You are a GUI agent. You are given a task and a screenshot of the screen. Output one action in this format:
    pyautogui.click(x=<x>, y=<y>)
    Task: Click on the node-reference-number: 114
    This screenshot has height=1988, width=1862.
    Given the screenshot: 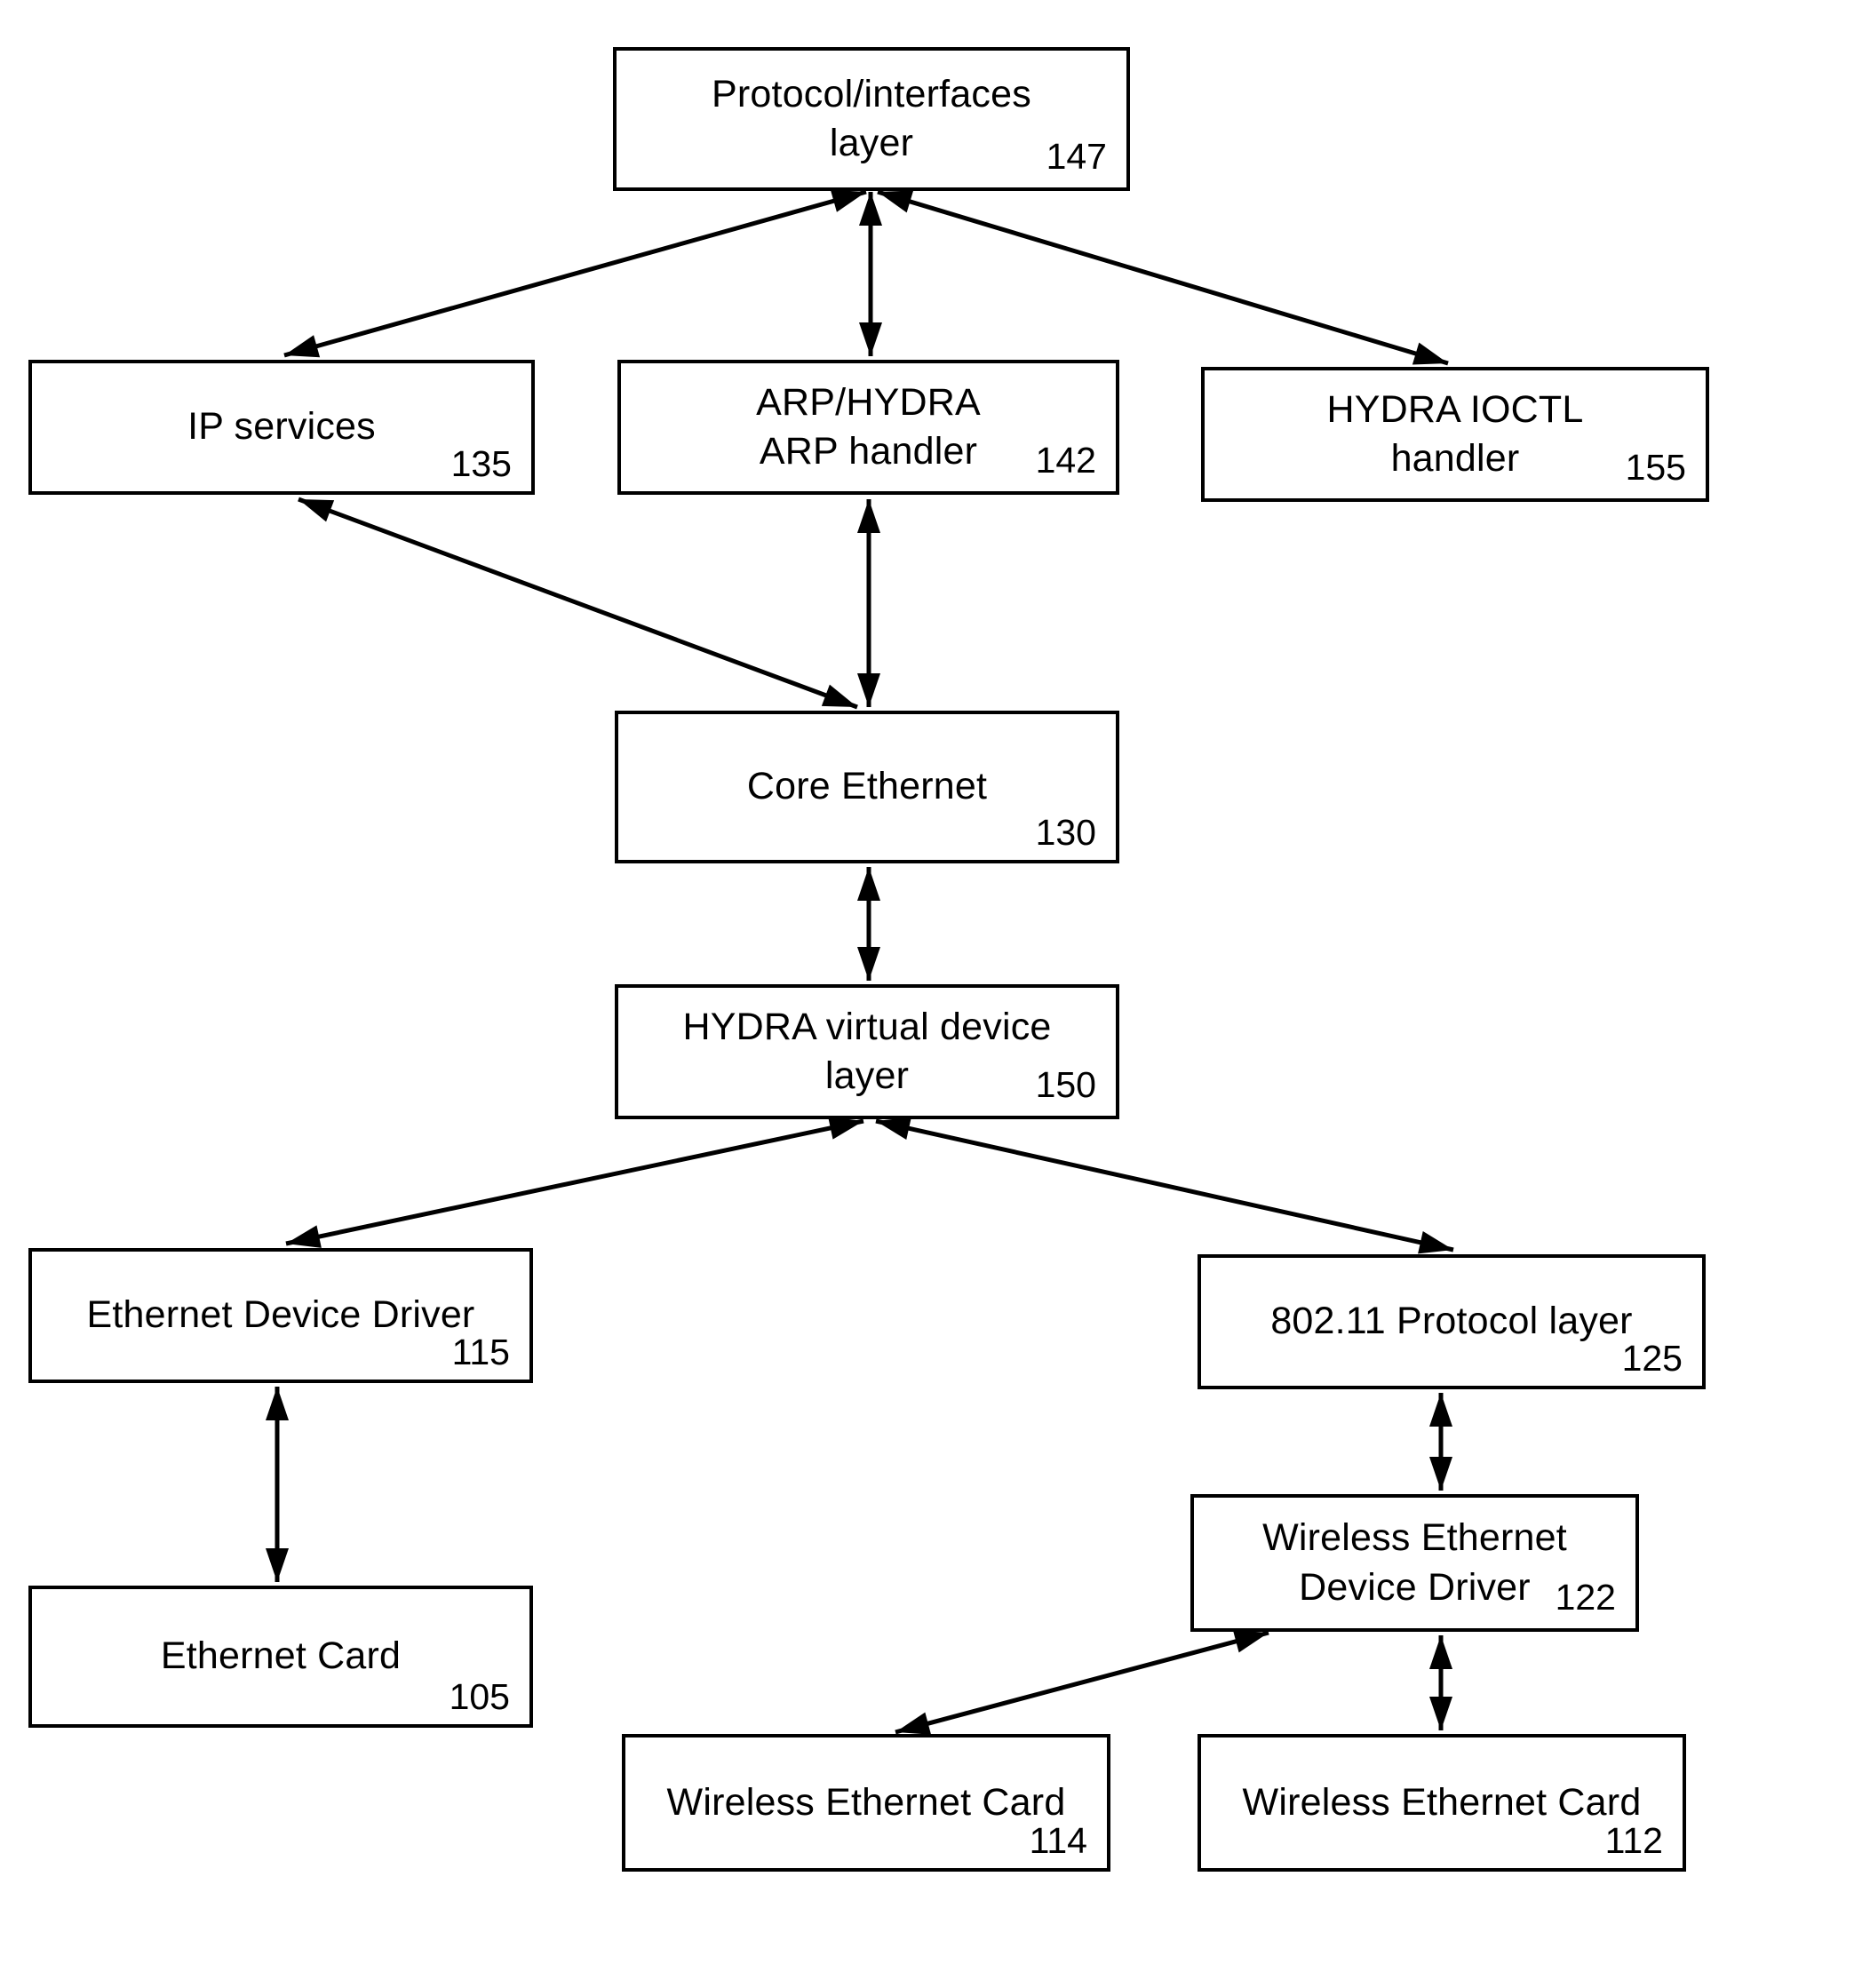 What is the action you would take?
    pyautogui.click(x=1058, y=1840)
    